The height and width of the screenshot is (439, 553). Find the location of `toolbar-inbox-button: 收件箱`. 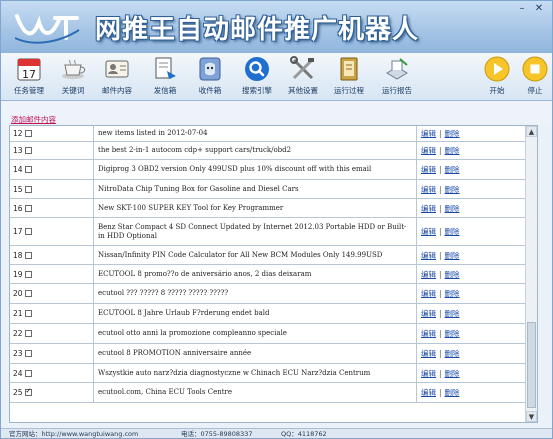

toolbar-inbox-button: 收件箱 is located at coordinates (210, 77).